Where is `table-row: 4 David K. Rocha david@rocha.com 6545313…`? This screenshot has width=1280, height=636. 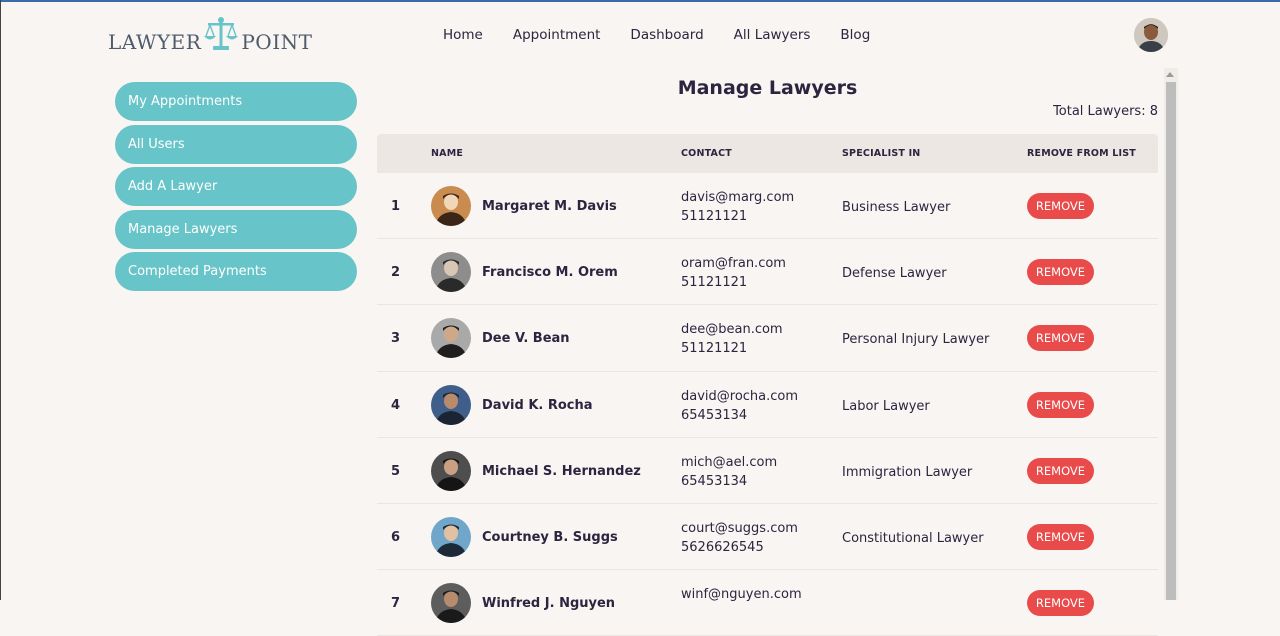 table-row: 4 David K. Rocha david@rocha.com 6545313… is located at coordinates (767, 405).